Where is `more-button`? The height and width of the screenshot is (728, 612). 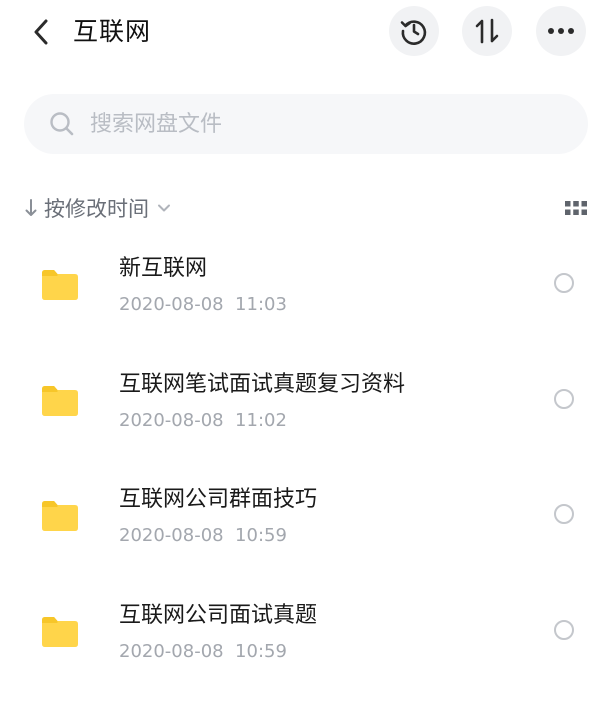
more-button is located at coordinates (561, 31).